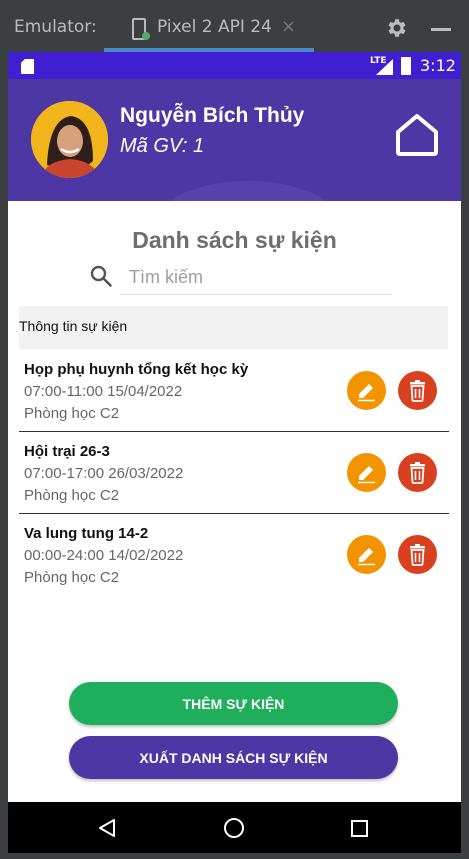 Image resolution: width=469 pixels, height=859 pixels. What do you see at coordinates (104, 473) in the screenshot?
I see `event-time: 07:00-17:00 26/03/2022` at bounding box center [104, 473].